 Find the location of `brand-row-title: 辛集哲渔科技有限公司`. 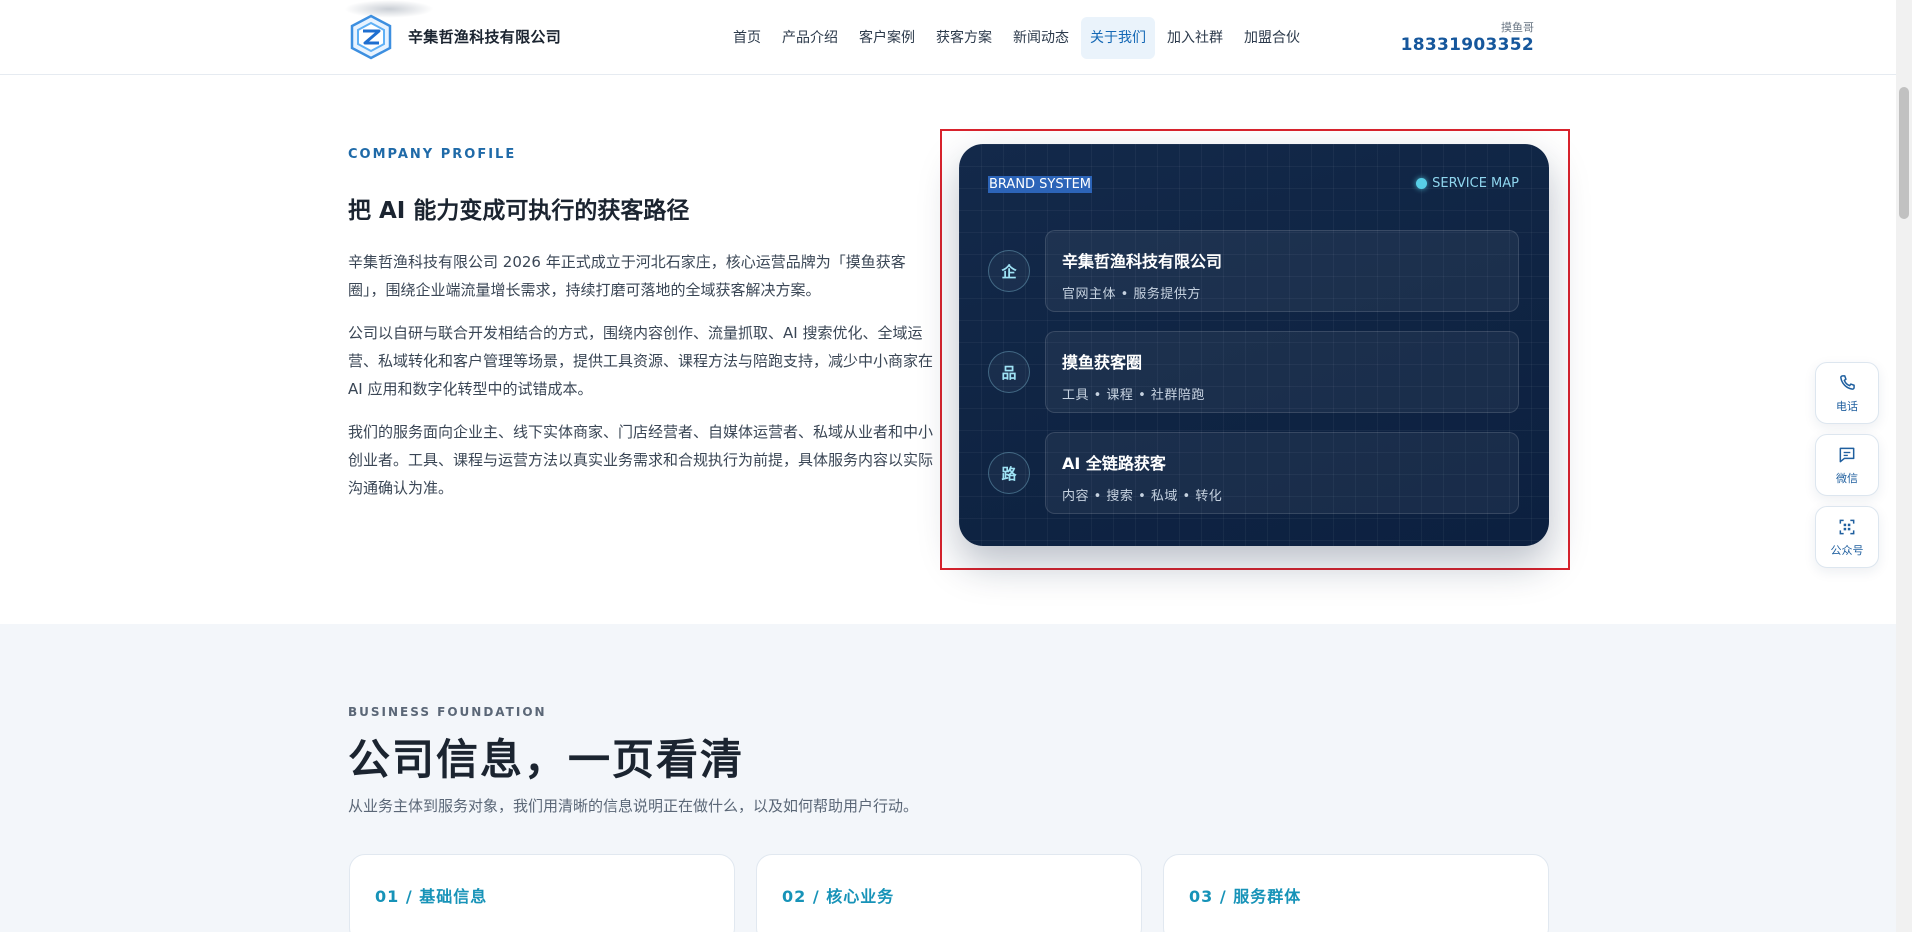

brand-row-title: 辛集哲渔科技有限公司 is located at coordinates (1142, 261).